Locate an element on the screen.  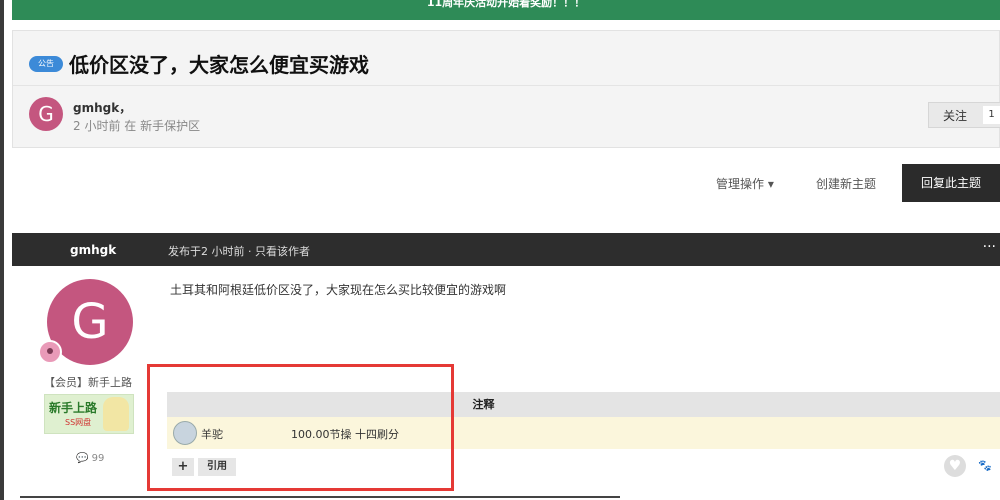
header-divider is located at coordinates (506, 85).